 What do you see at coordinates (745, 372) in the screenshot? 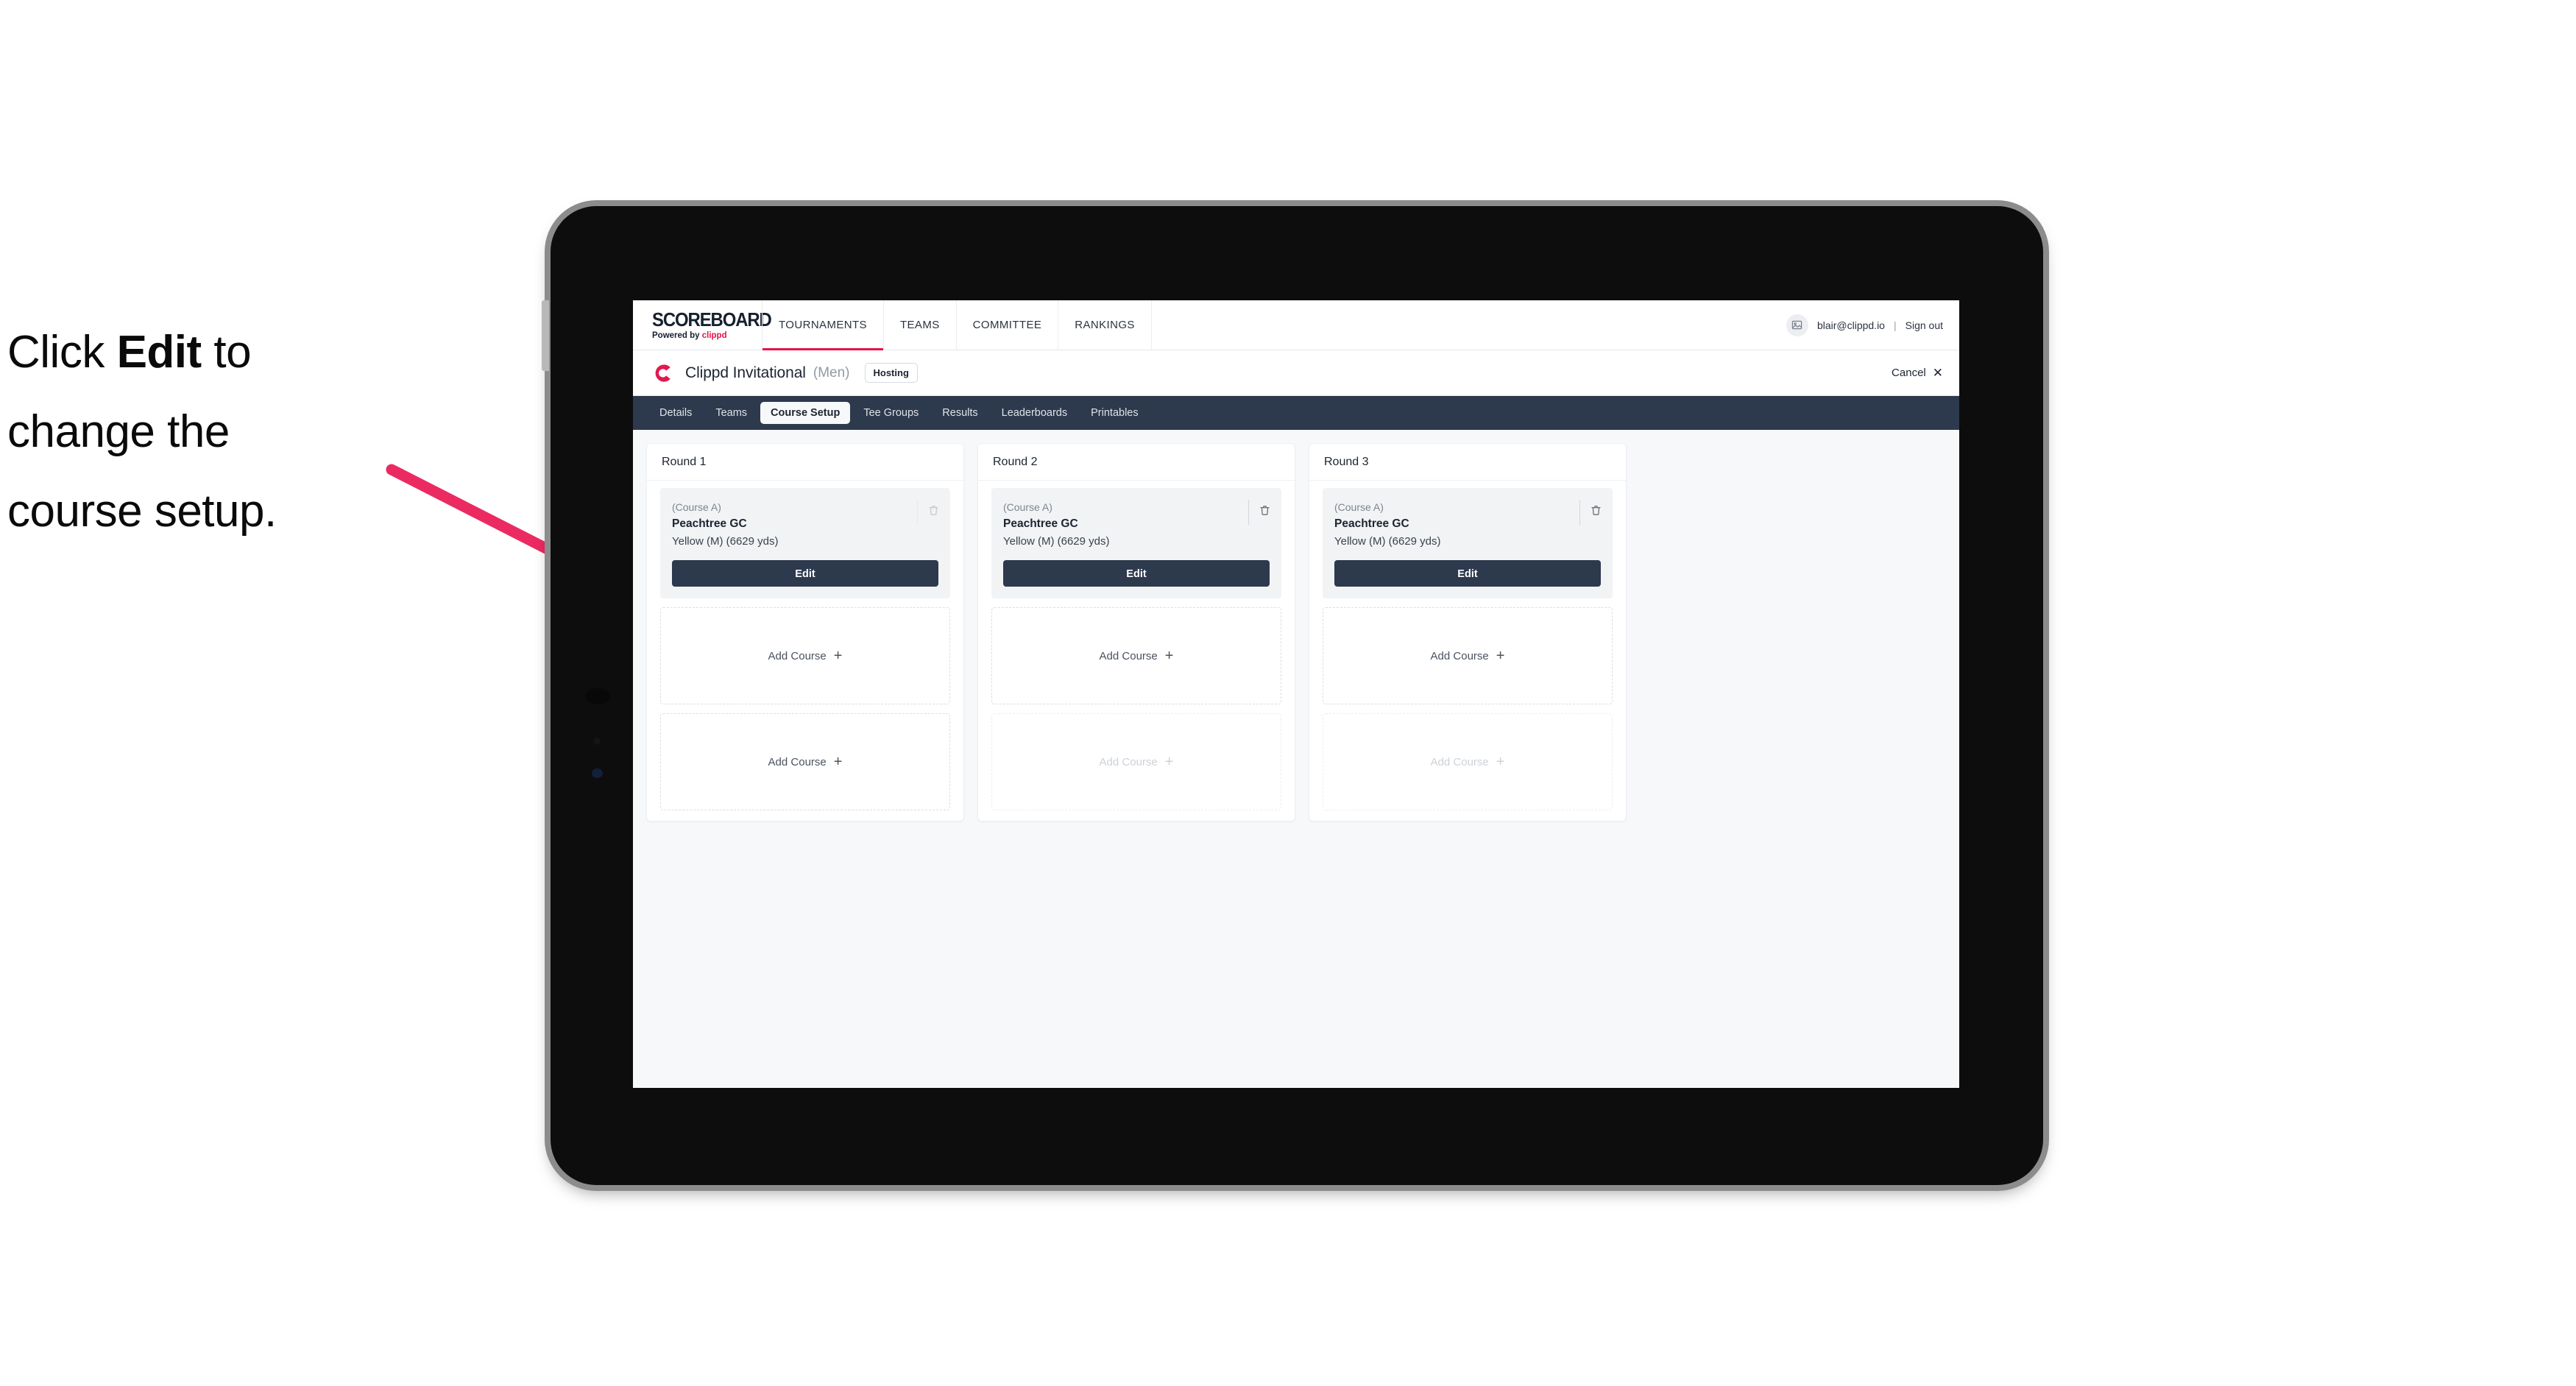
I see `tournament-title: Clippd Invitational` at bounding box center [745, 372].